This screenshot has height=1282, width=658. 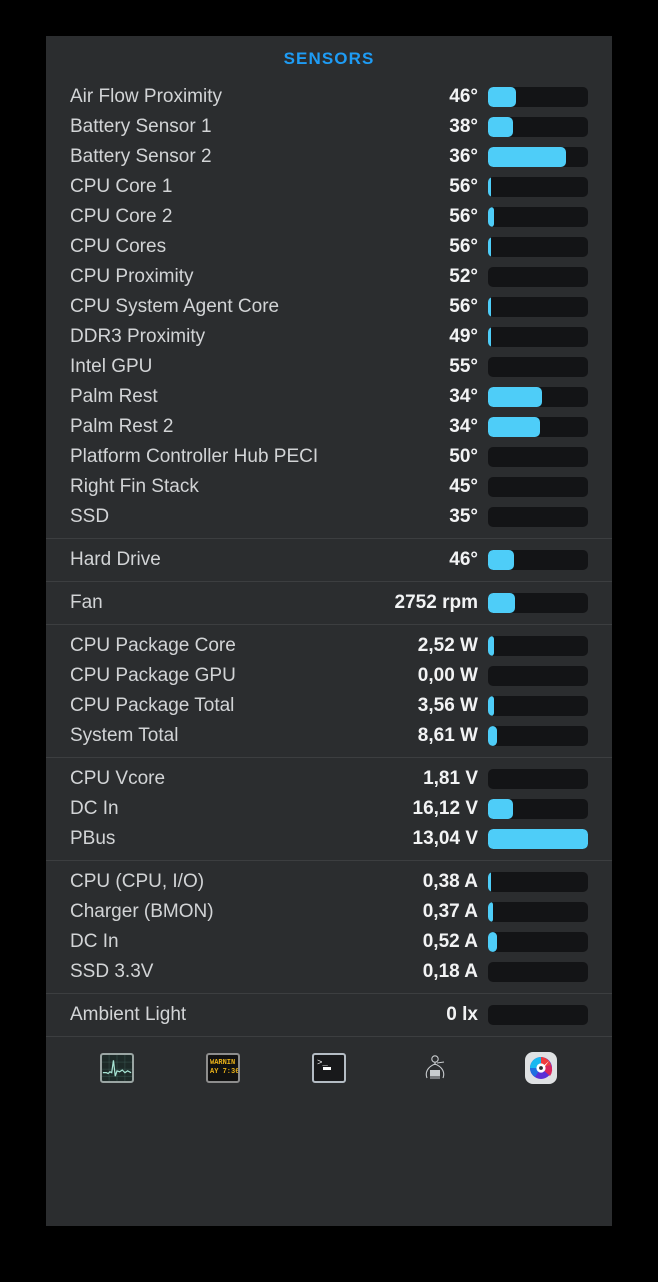 I want to click on sensor-row: SSD 3.3V 0,18 A, so click(x=329, y=972).